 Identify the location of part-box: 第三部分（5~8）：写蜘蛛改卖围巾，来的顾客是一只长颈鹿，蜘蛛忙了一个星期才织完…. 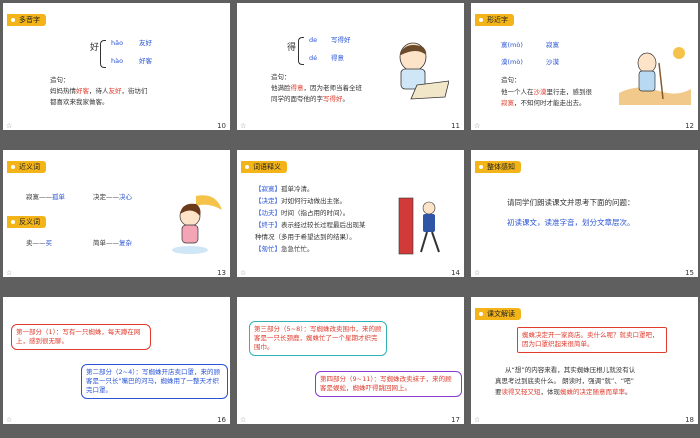
(318, 338).